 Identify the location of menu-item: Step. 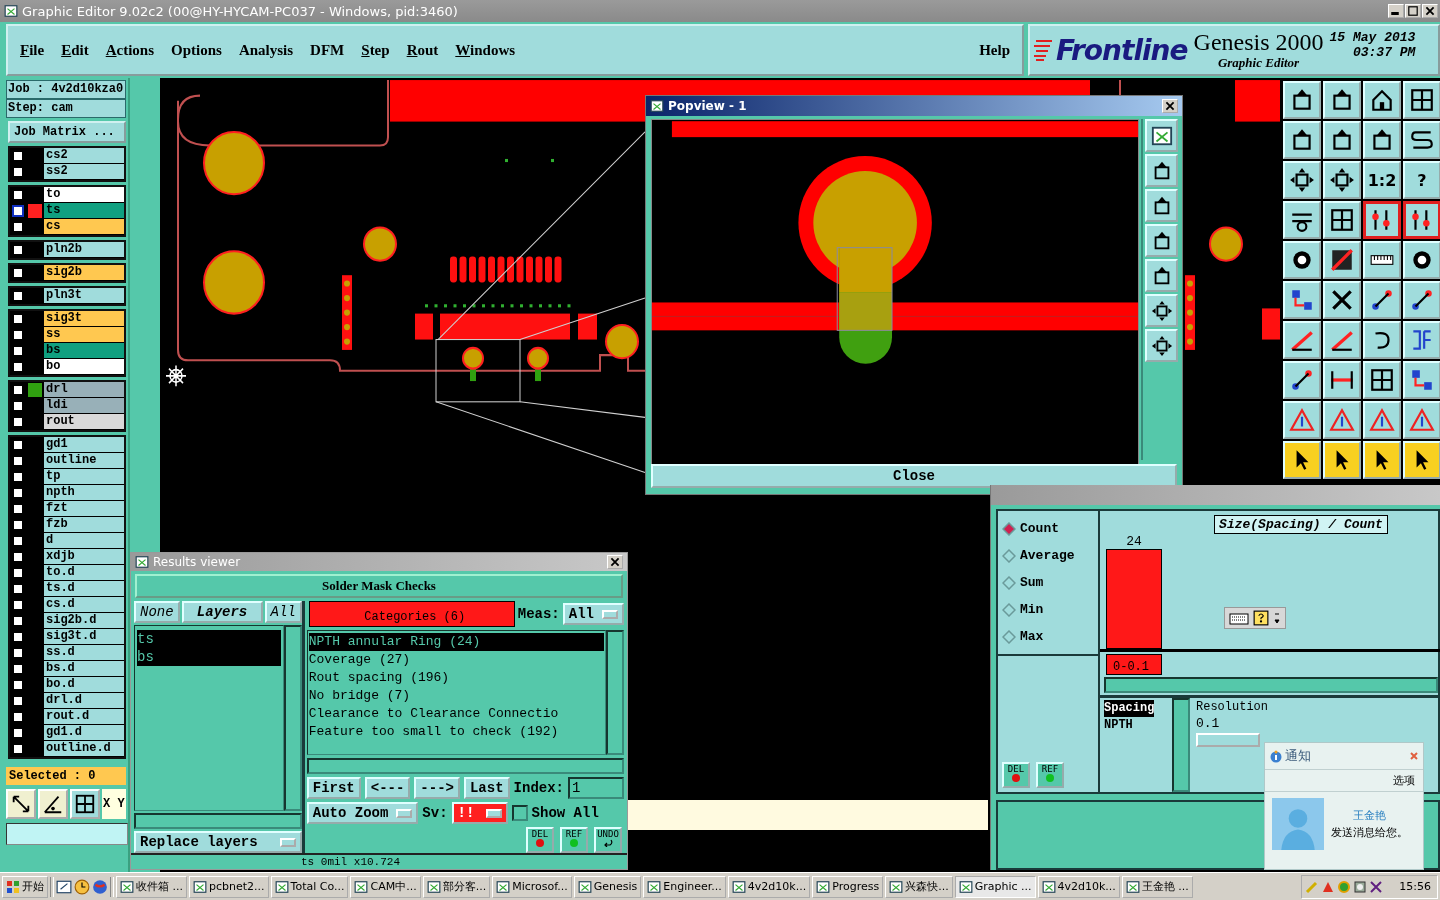
(375, 50).